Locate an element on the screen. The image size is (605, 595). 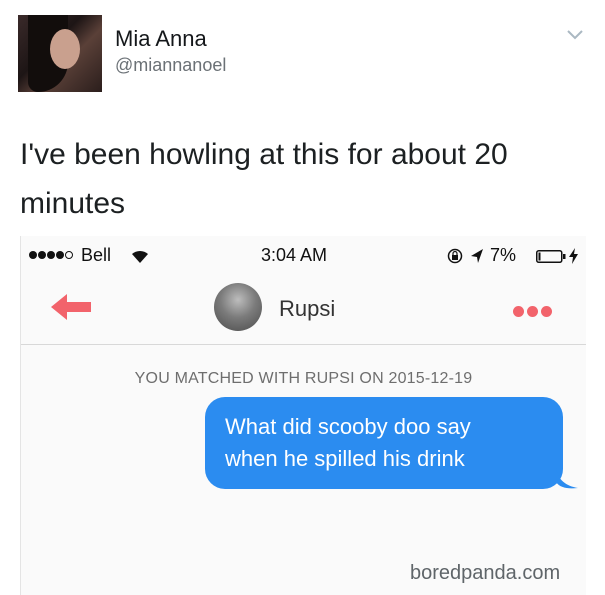
tweet-avatar is located at coordinates (60, 53).